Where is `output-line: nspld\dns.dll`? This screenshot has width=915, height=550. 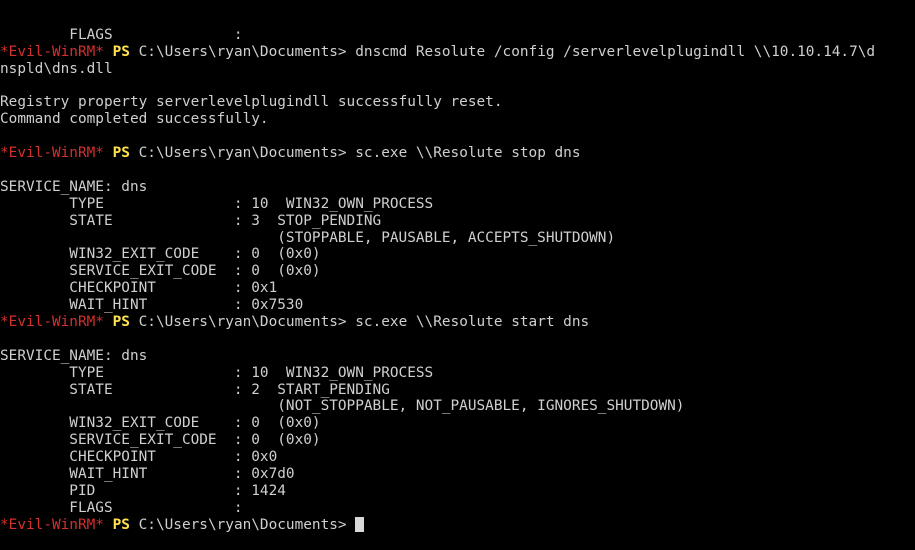
output-line: nspld\dns.dll is located at coordinates (56, 68).